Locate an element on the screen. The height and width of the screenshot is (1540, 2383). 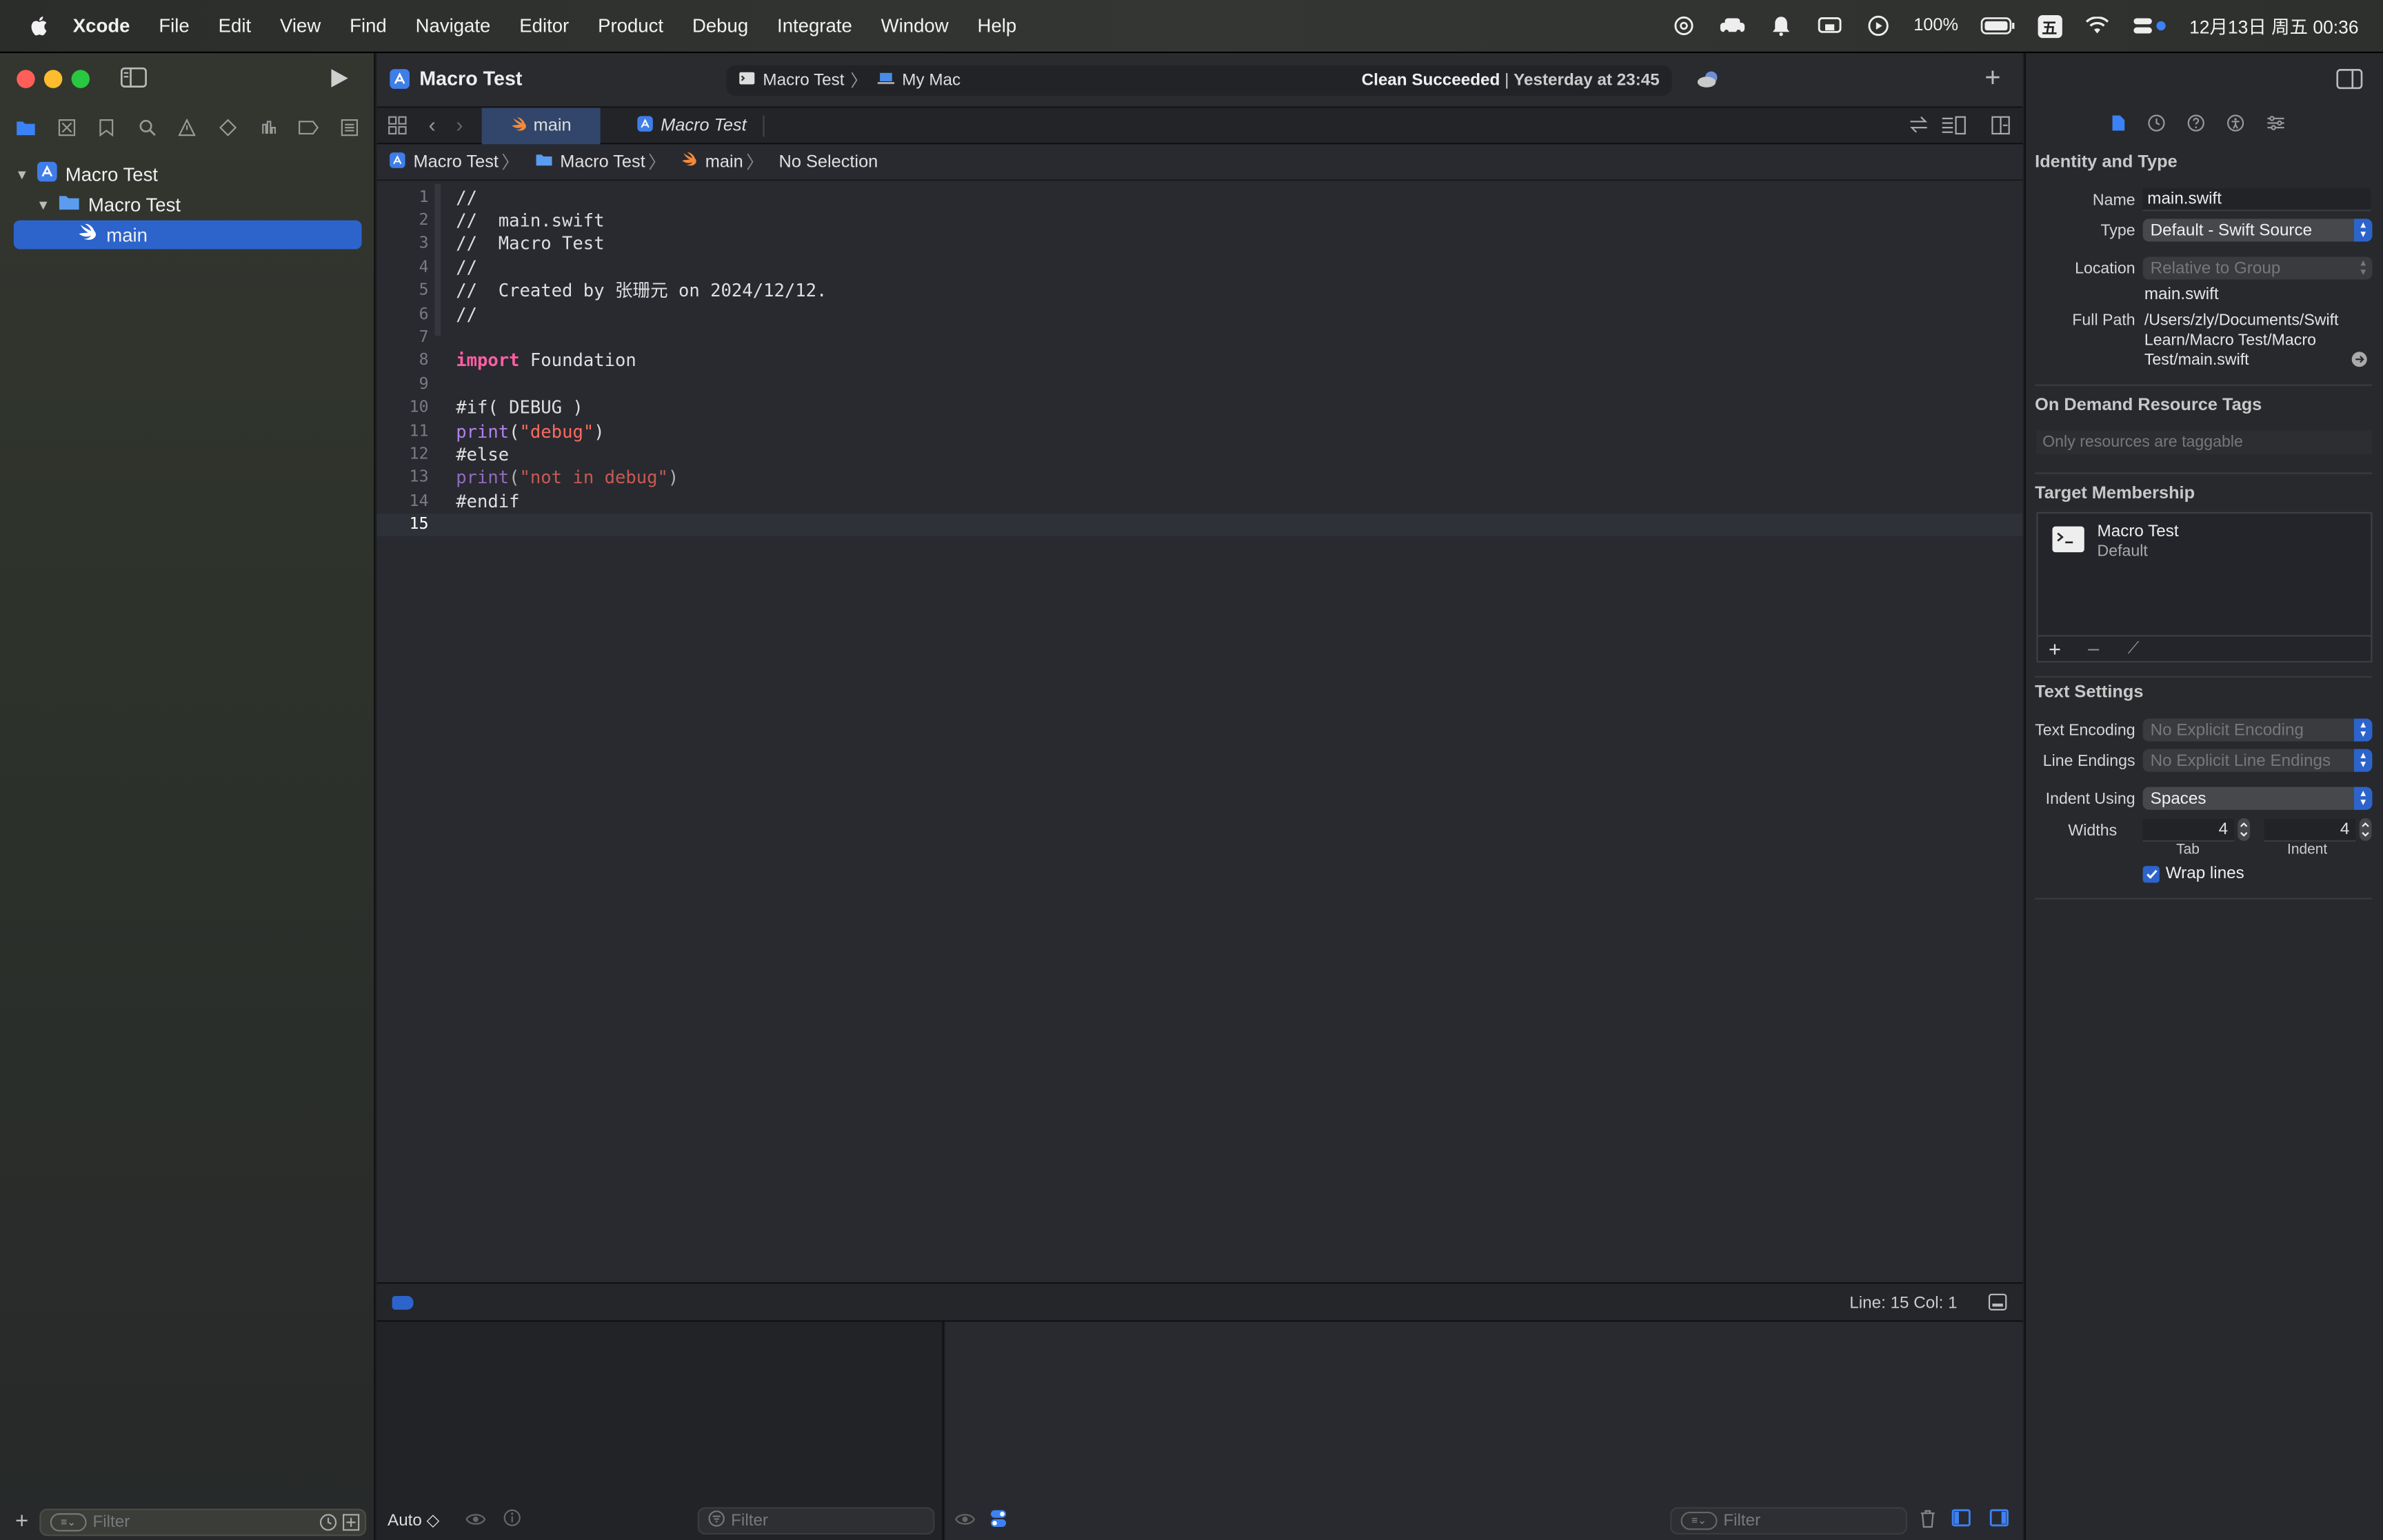
code-line: 11 print("debug") is located at coordinates (1200, 431).